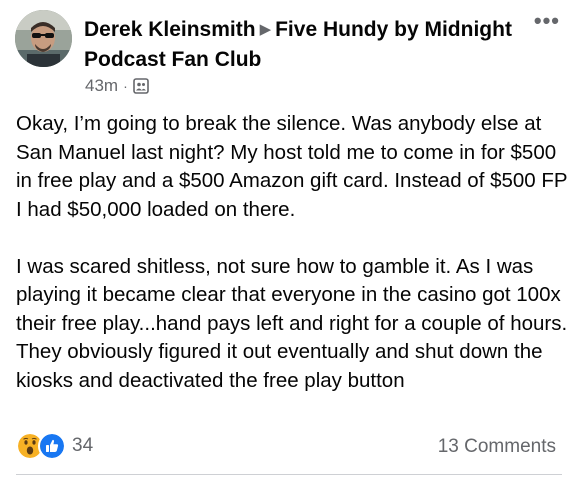  What do you see at coordinates (289, 474) in the screenshot?
I see `divider` at bounding box center [289, 474].